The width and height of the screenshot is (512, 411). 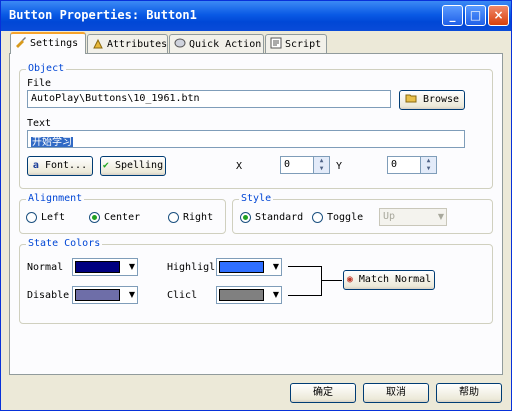 I want to click on match-normal-button: ◉ Match Normal, so click(x=389, y=280).